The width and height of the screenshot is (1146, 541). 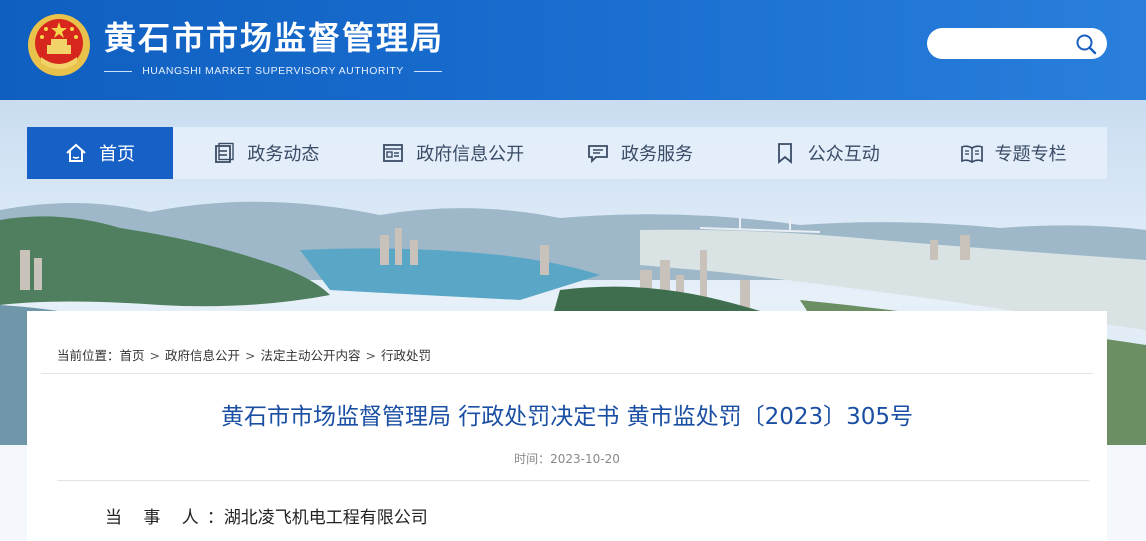 What do you see at coordinates (118, 71) in the screenshot?
I see `subtitle-rule-left` at bounding box center [118, 71].